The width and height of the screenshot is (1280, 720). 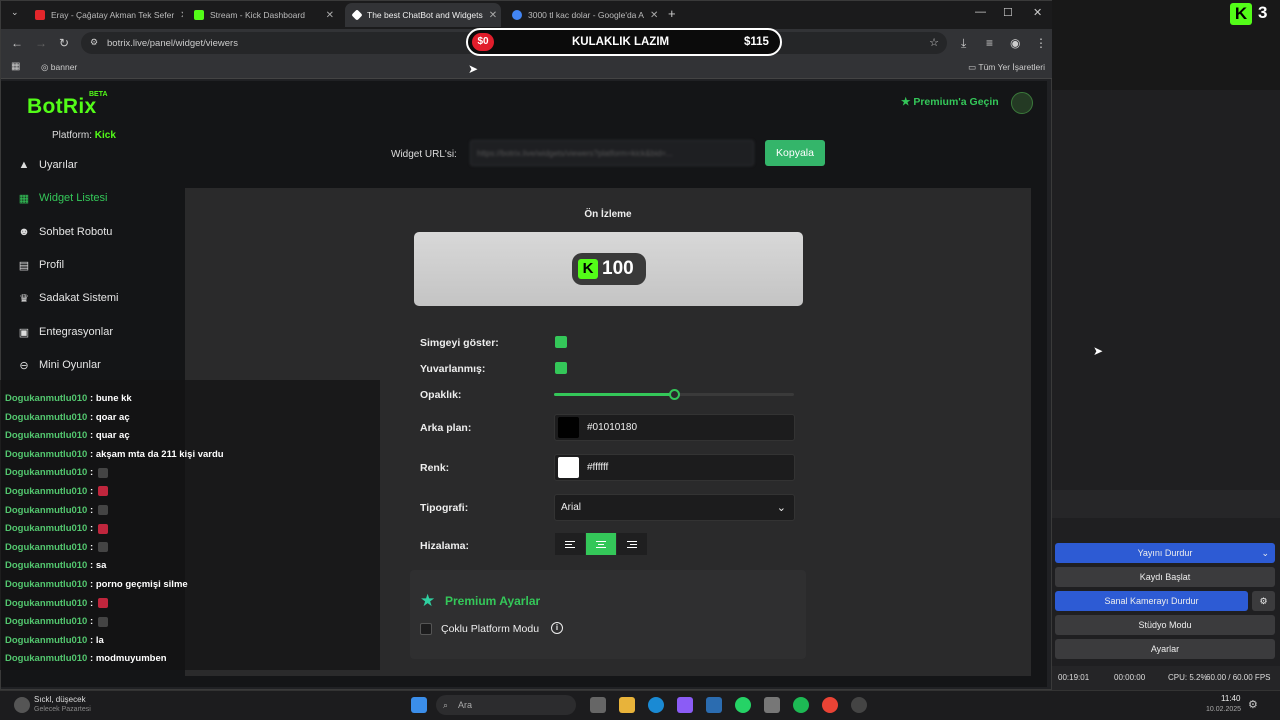 What do you see at coordinates (1165, 553) in the screenshot?
I see `stop-stream-button: Yayını Durdur ⌄` at bounding box center [1165, 553].